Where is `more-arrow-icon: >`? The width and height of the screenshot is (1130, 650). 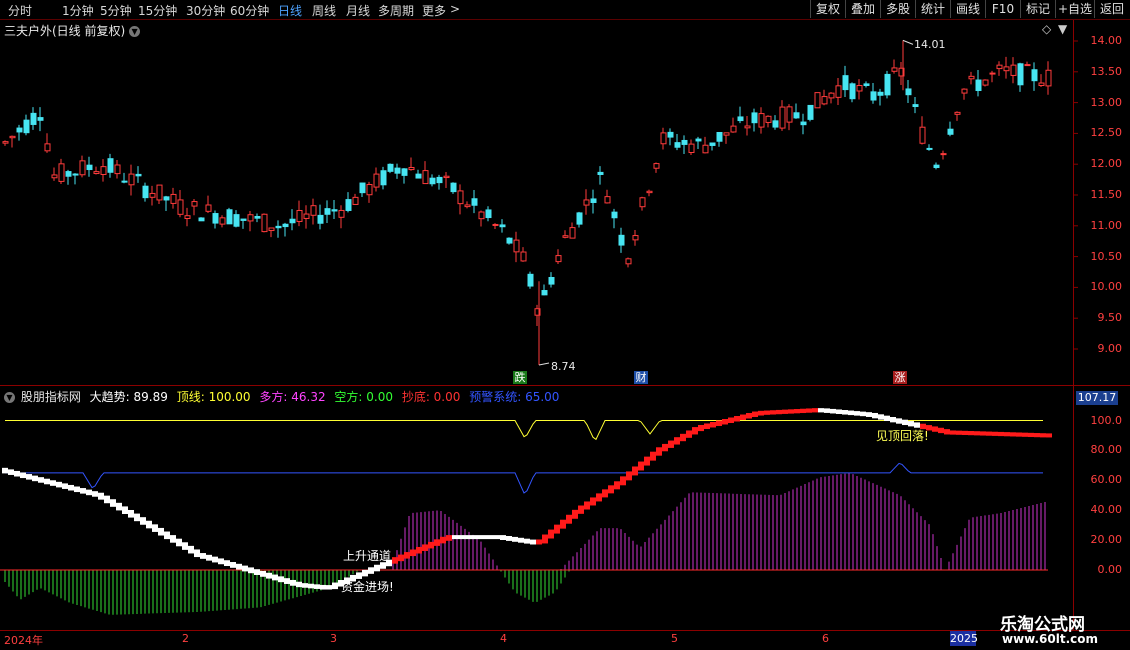 more-arrow-icon: > is located at coordinates (455, 9).